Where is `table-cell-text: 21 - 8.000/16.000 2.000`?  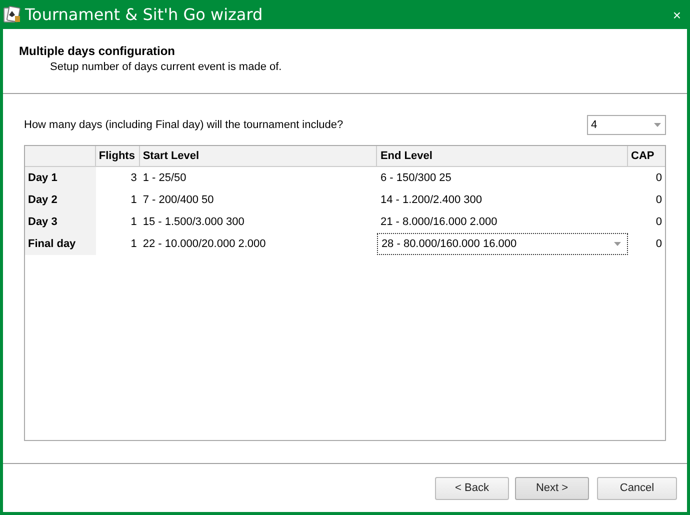
table-cell-text: 21 - 8.000/16.000 2.000 is located at coordinates (438, 222).